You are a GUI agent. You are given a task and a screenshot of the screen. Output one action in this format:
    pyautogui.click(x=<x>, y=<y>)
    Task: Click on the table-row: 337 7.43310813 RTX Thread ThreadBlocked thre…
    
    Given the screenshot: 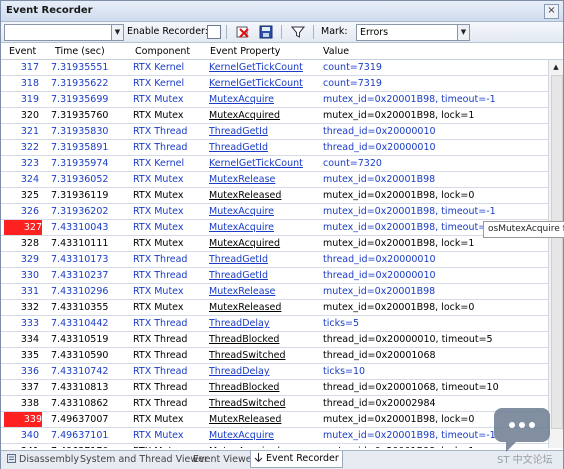 What is the action you would take?
    pyautogui.click(x=274, y=388)
    